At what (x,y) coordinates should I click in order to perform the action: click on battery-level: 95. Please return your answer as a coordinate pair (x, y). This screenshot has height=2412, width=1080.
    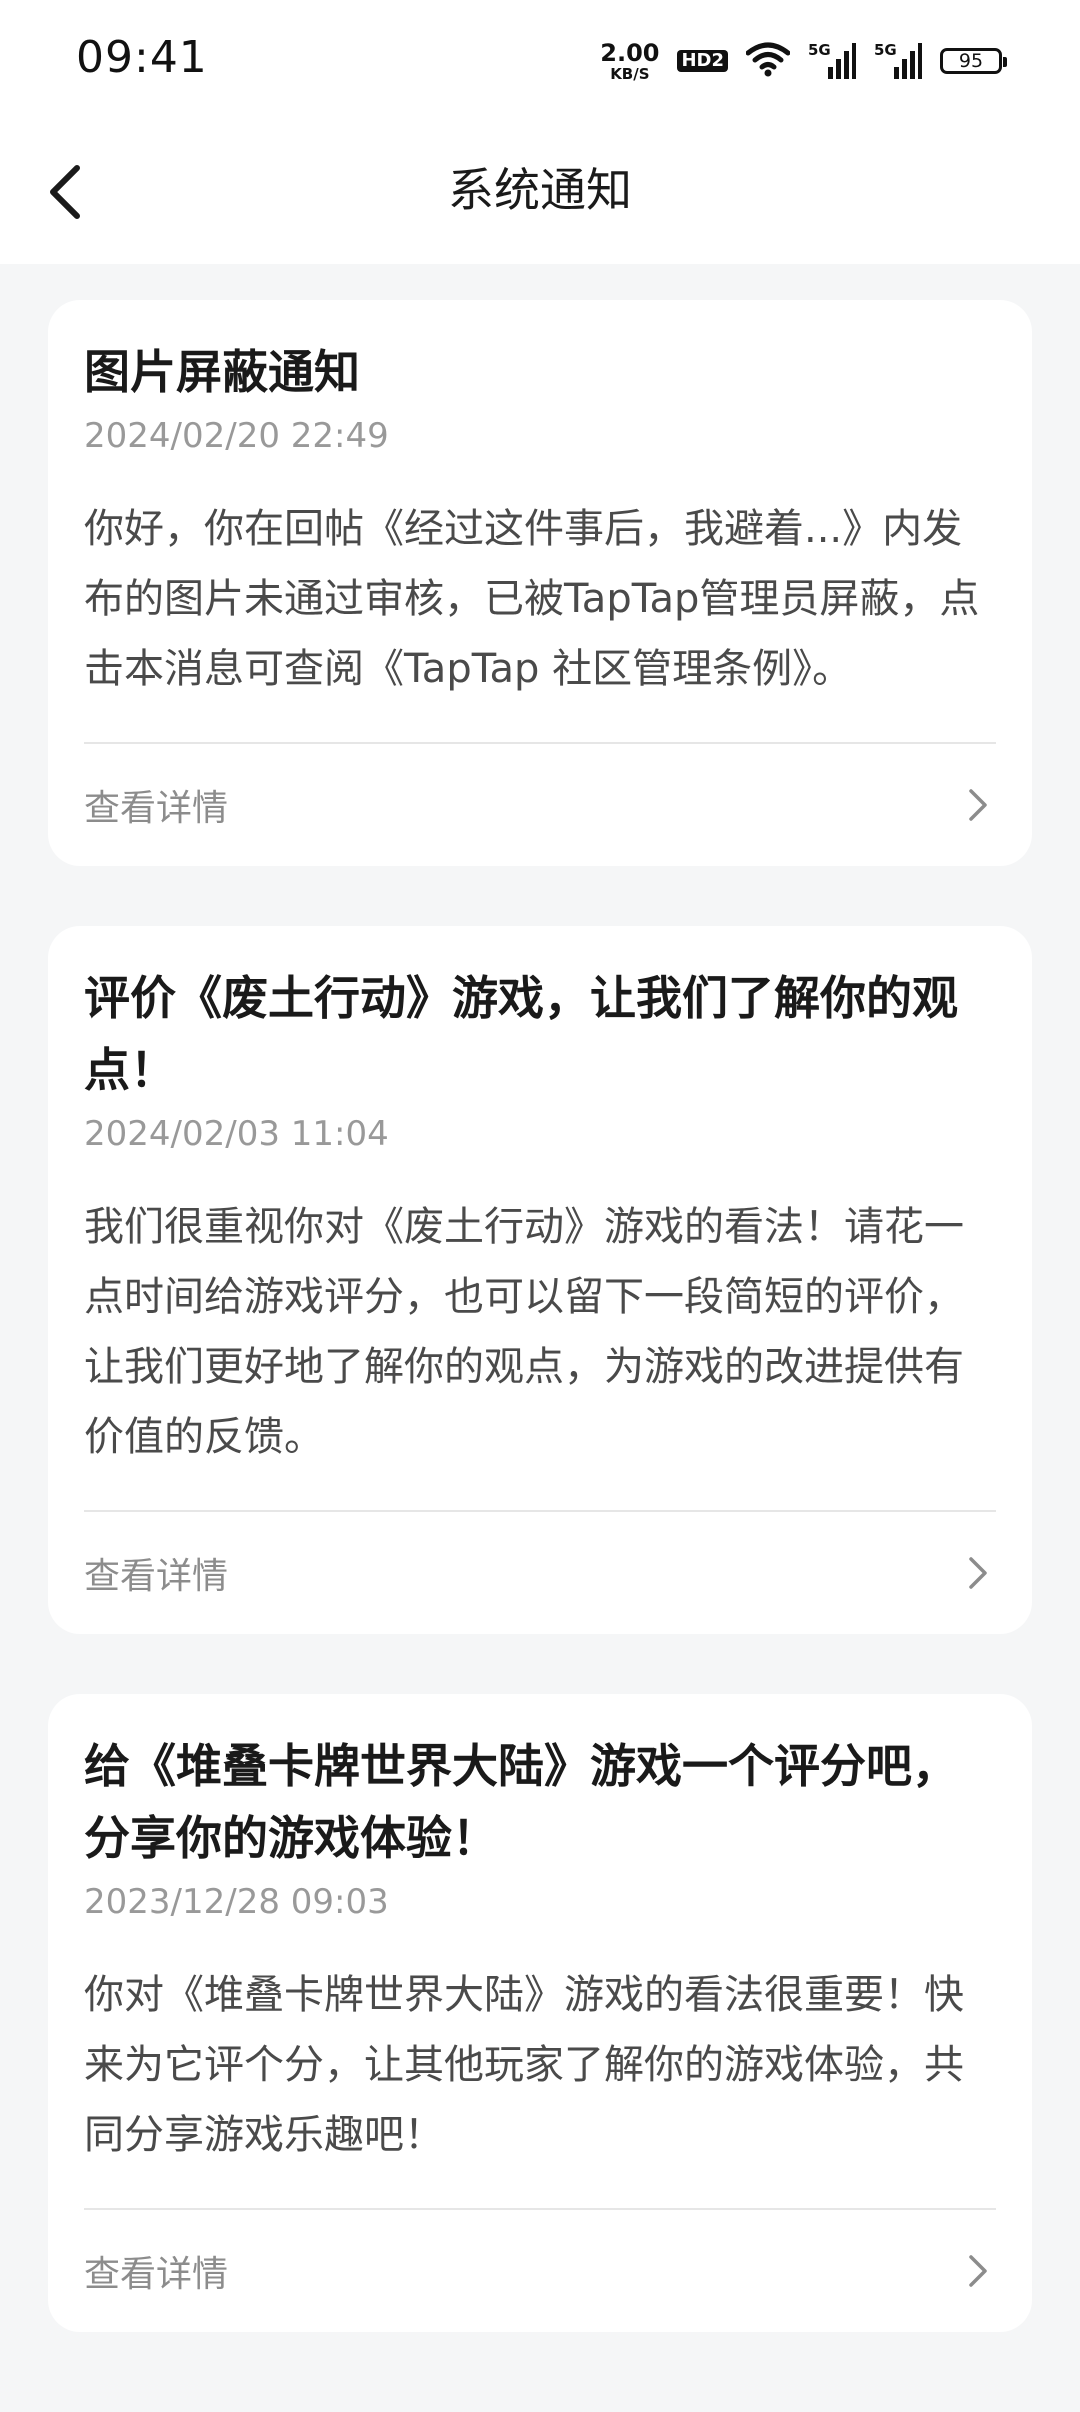
    Looking at the image, I should click on (971, 61).